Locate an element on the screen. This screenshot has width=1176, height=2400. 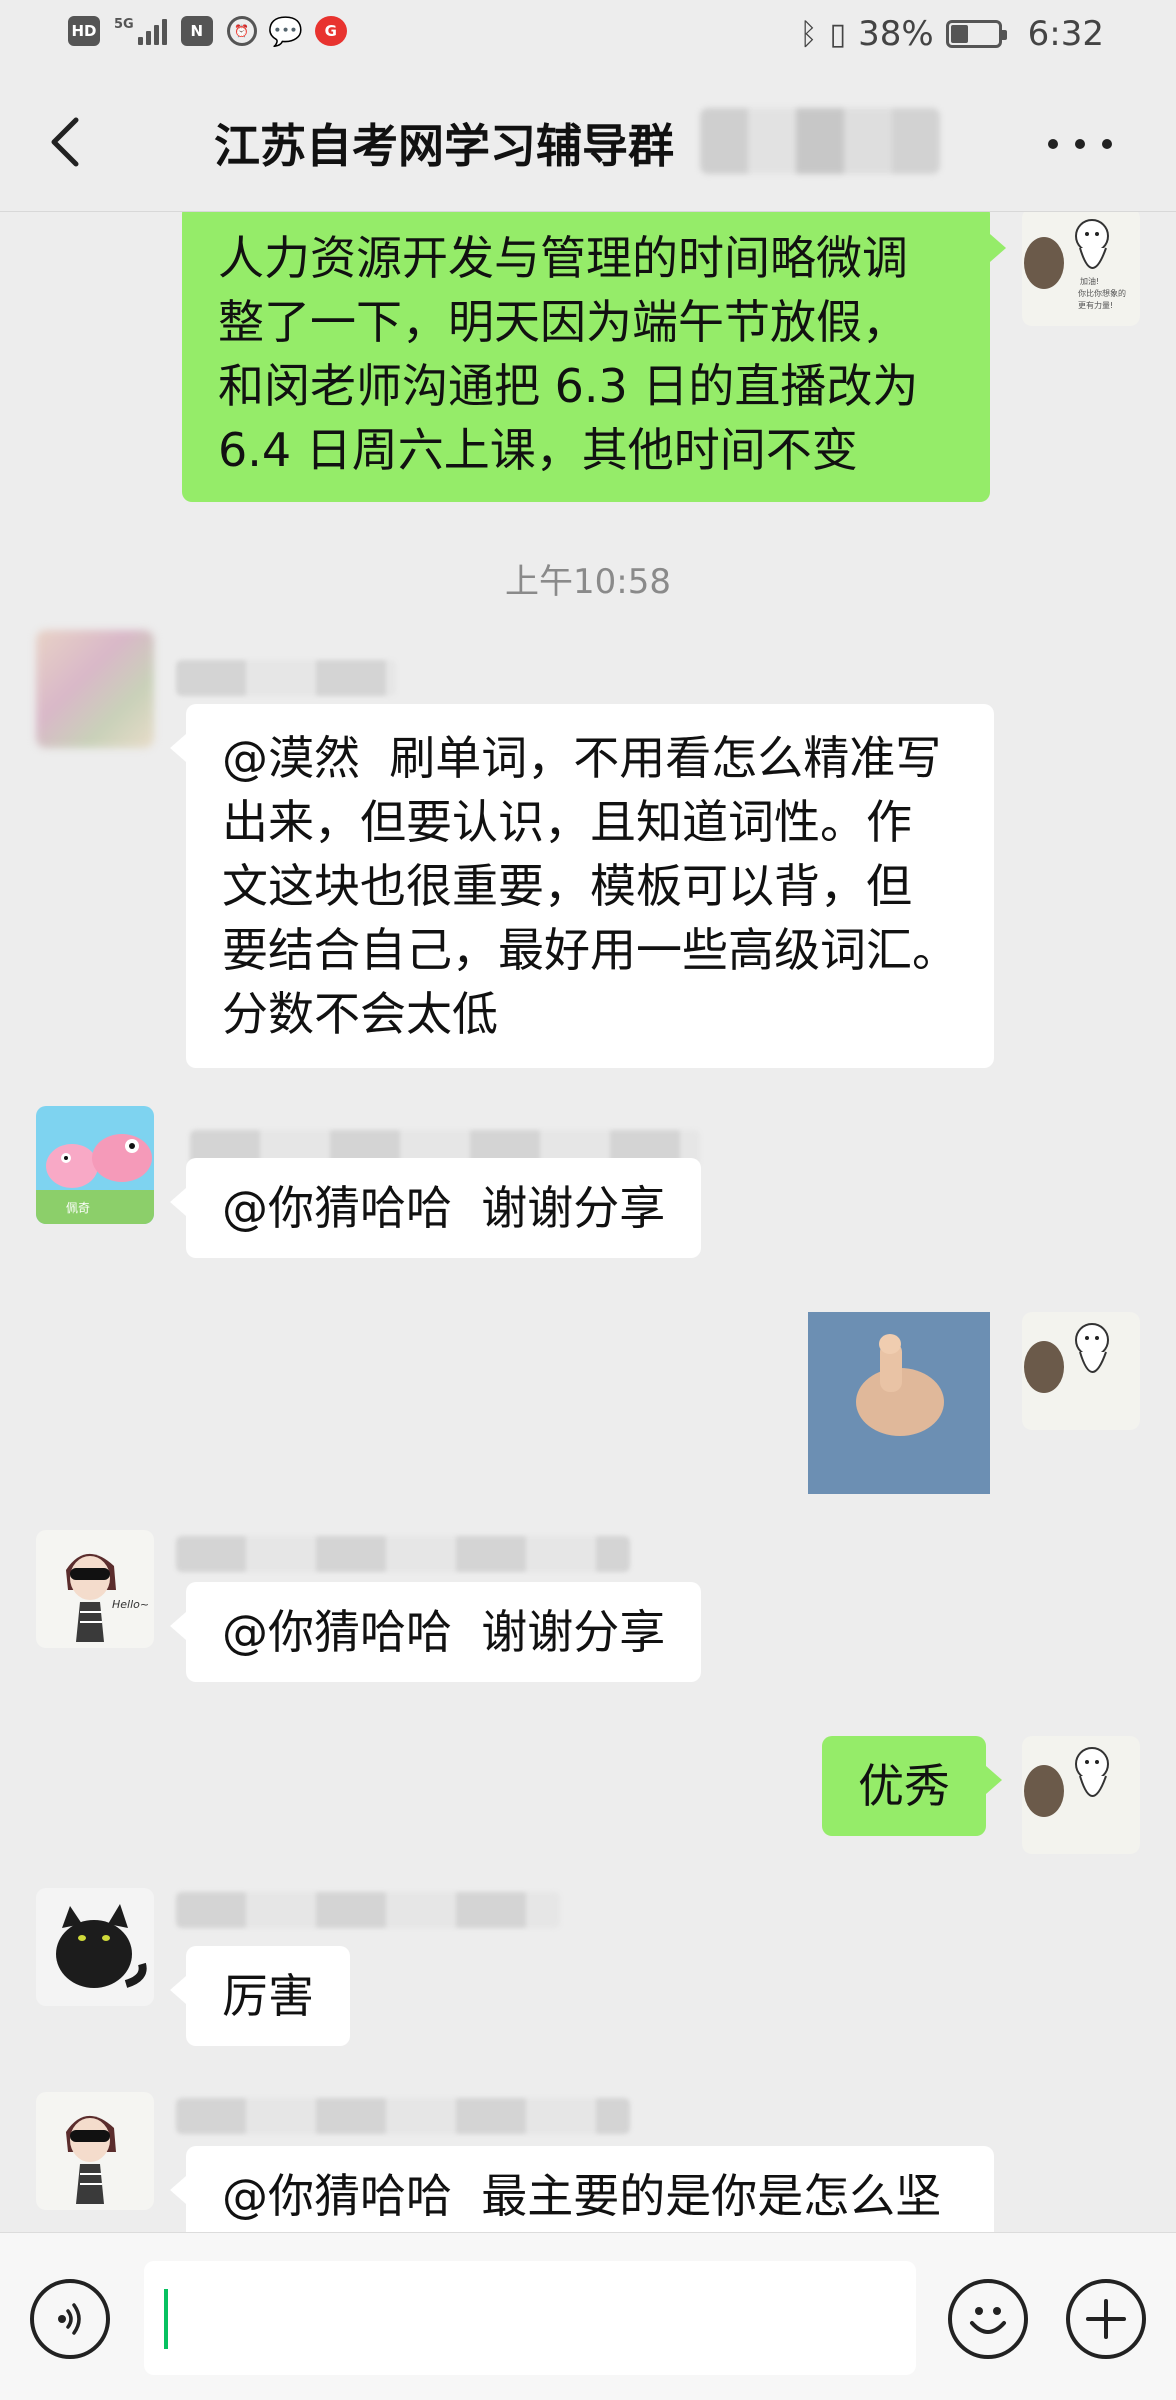
more-button is located at coordinates (1080, 144).